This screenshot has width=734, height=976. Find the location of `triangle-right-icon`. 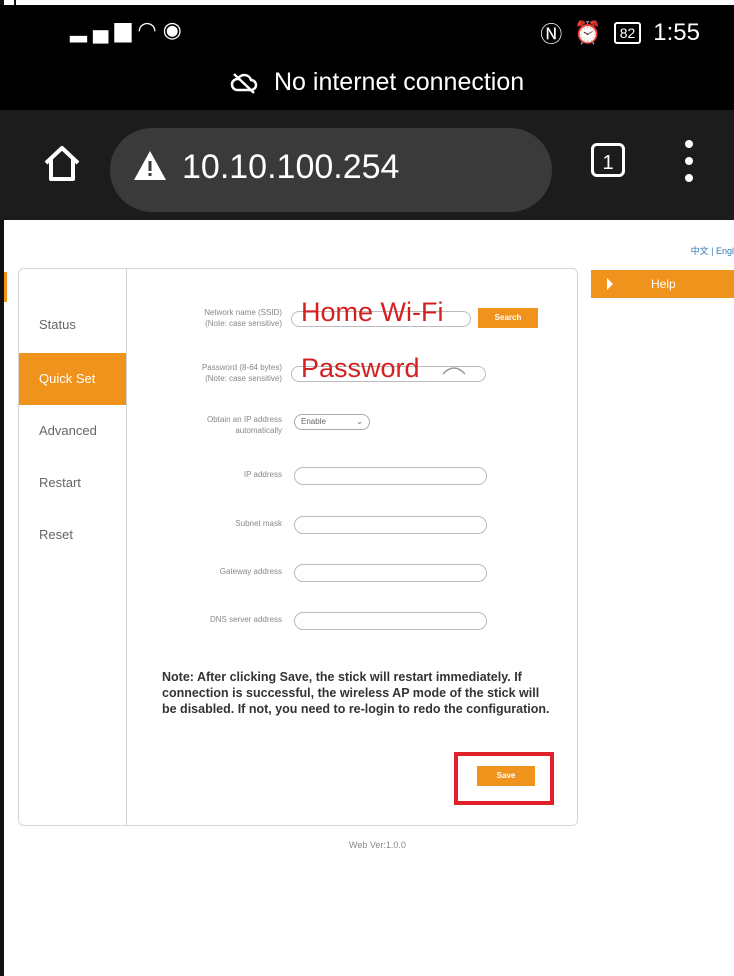

triangle-right-icon is located at coordinates (610, 284).